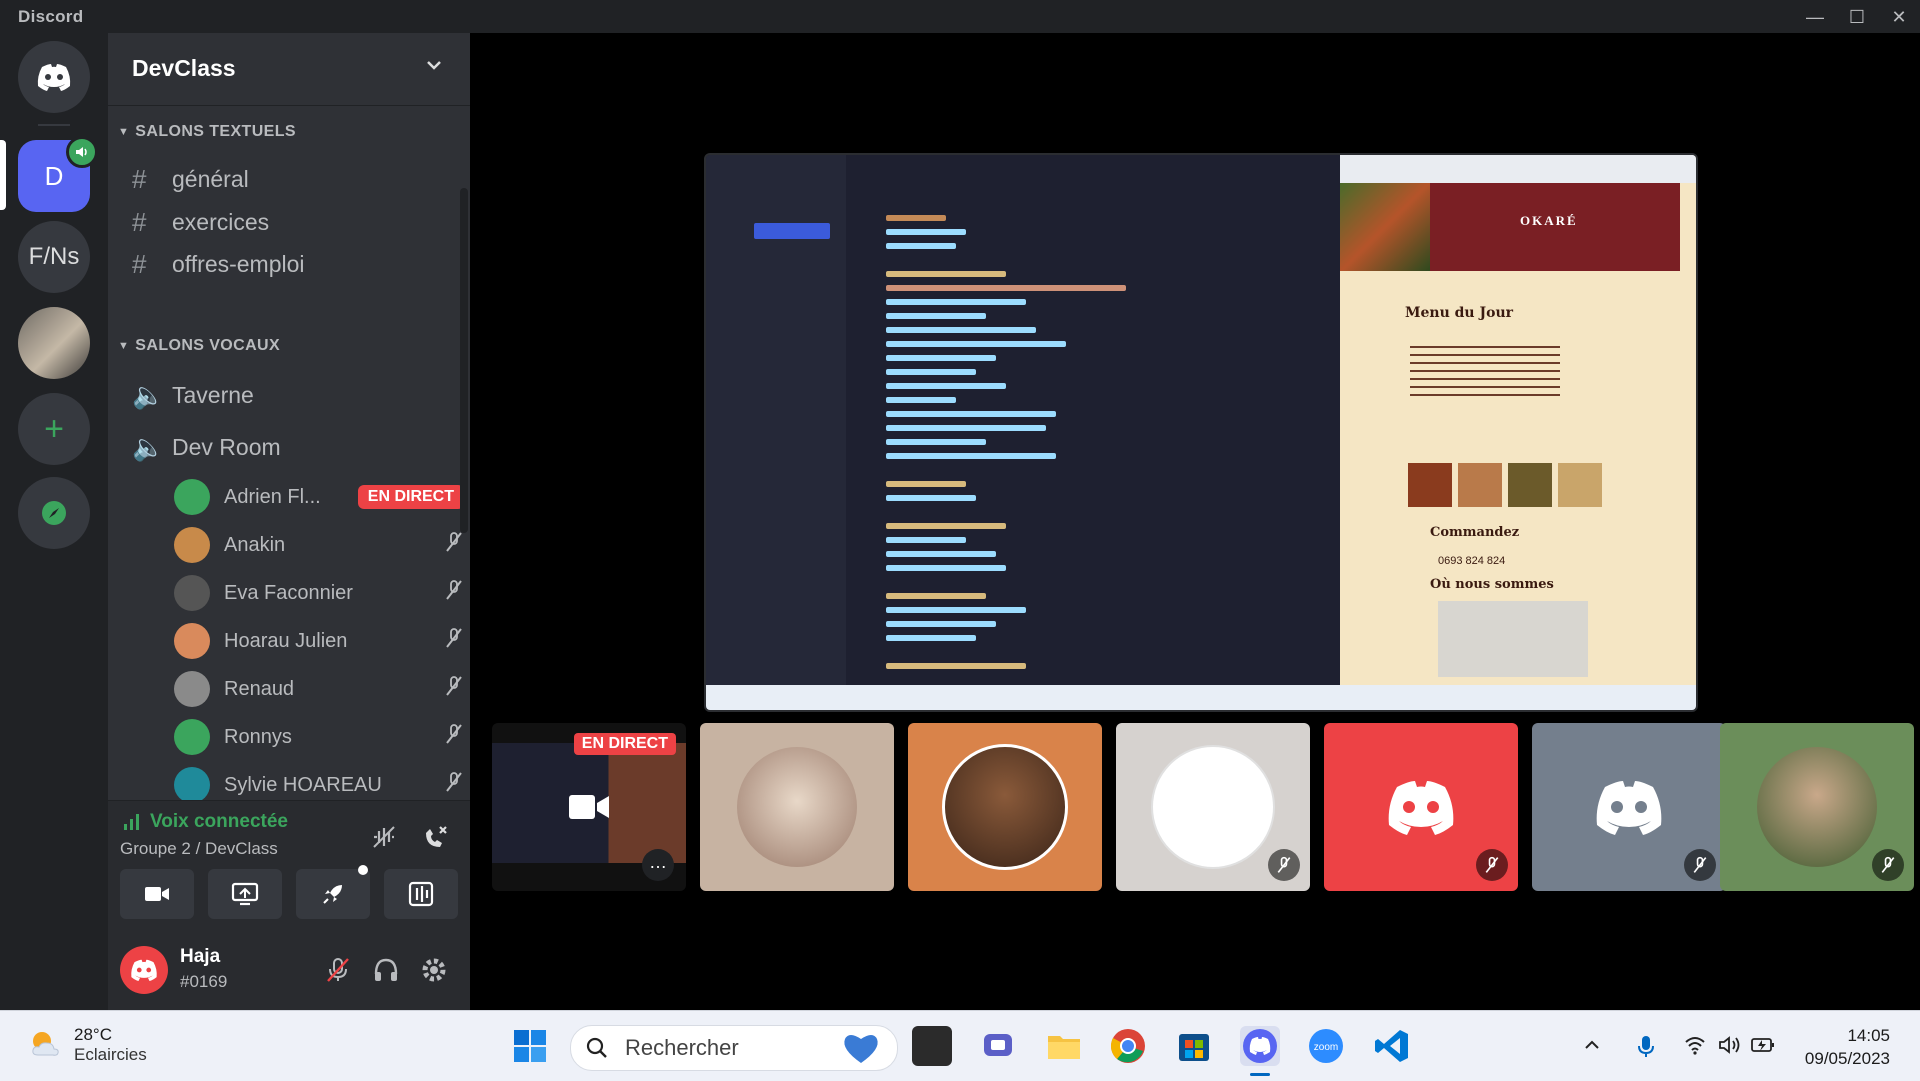  What do you see at coordinates (1485, 370) in the screenshot?
I see `menu-text-lines` at bounding box center [1485, 370].